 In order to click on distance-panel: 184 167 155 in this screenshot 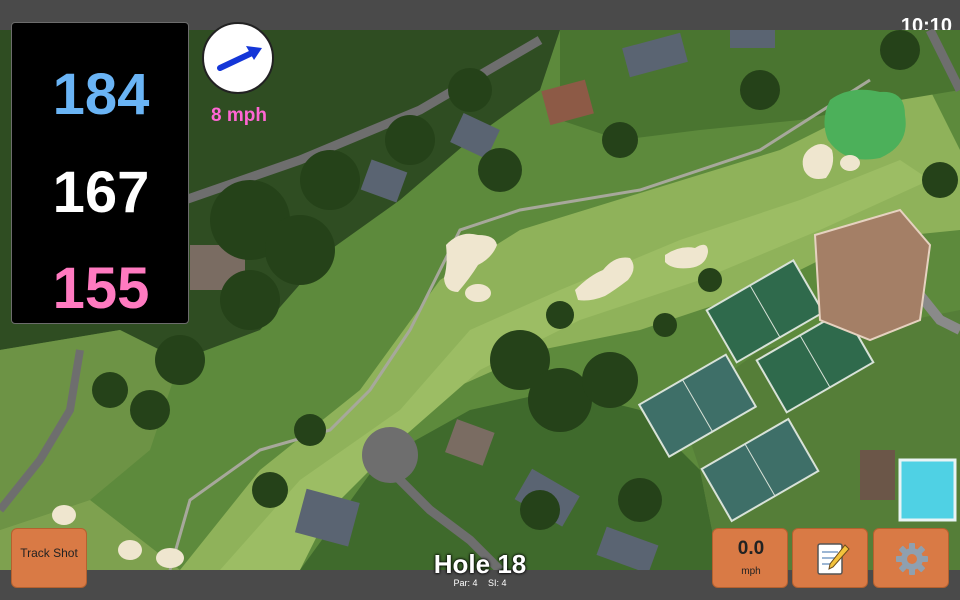, I will do `click(100, 173)`.